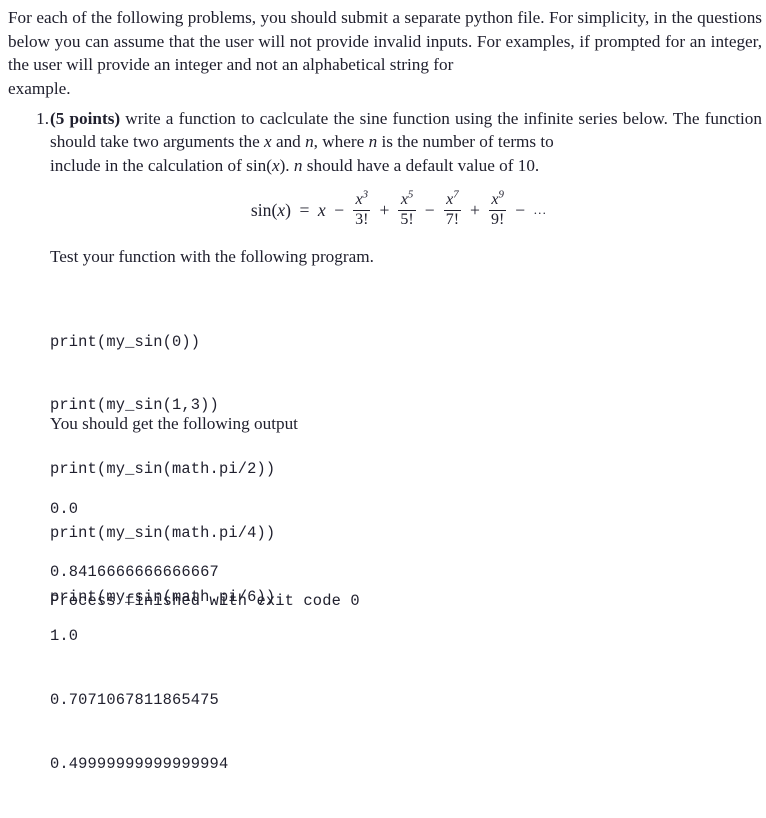 The width and height of the screenshot is (766, 818). Describe the element at coordinates (452, 198) in the screenshot. I see `fraction-numerator-3: x7` at that location.